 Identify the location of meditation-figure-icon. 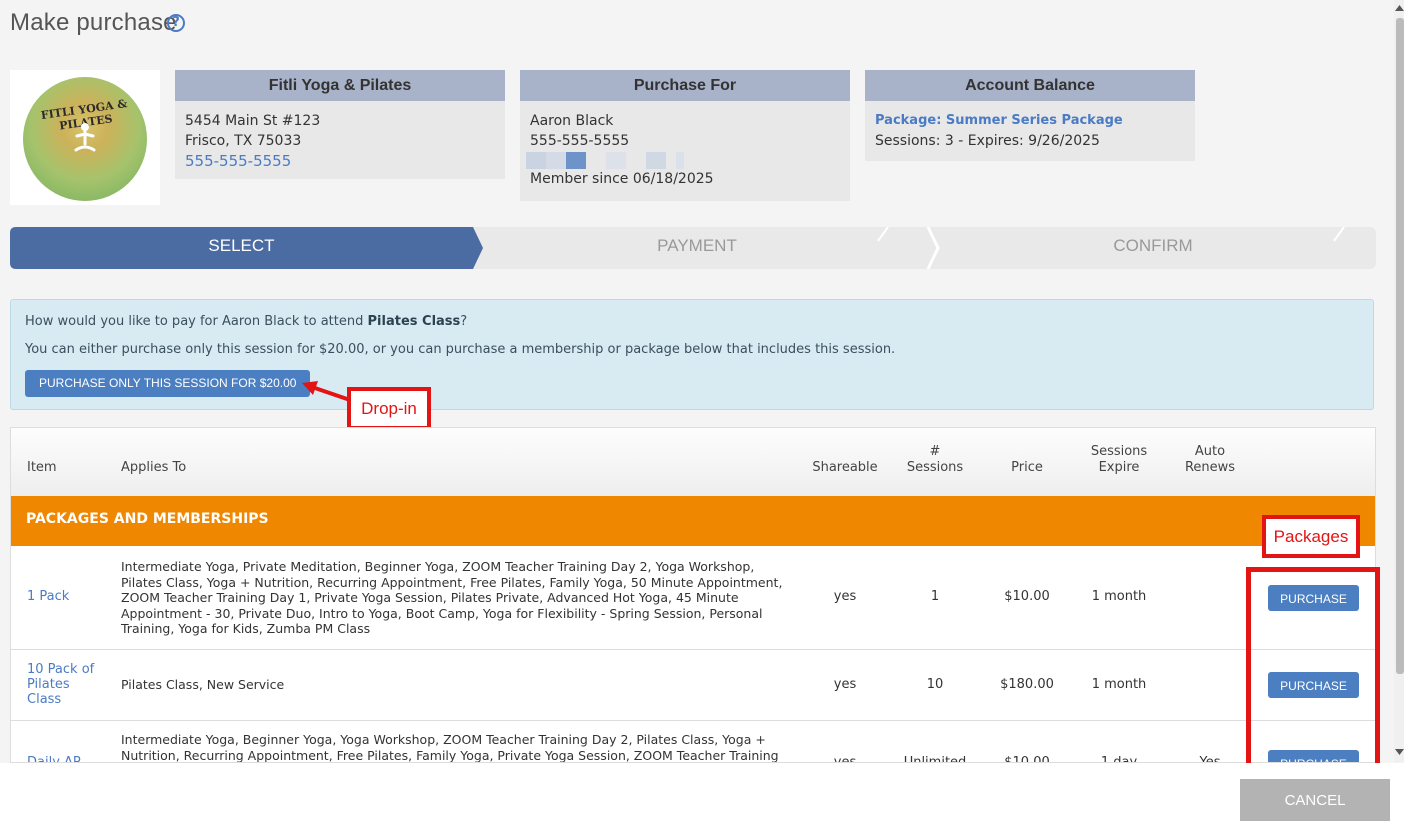
(85, 137).